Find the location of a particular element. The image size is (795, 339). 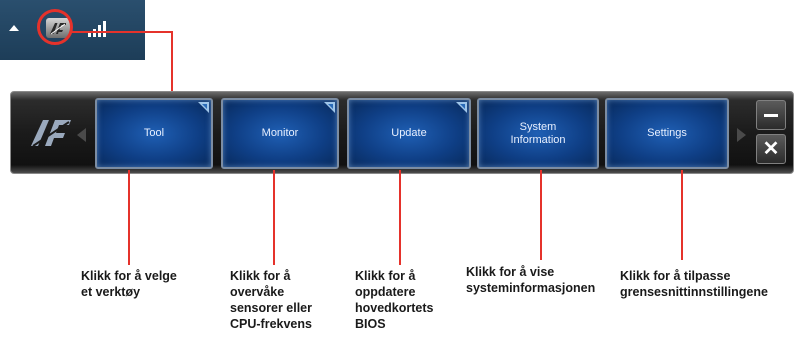

signal-icon is located at coordinates (99, 28).